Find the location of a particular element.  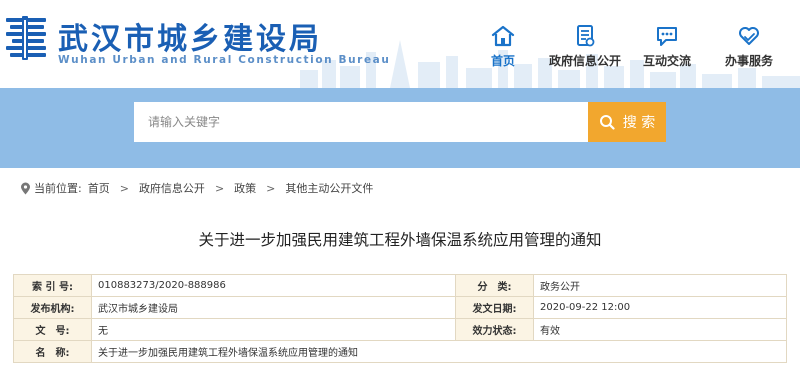

search-icon is located at coordinates (607, 122).